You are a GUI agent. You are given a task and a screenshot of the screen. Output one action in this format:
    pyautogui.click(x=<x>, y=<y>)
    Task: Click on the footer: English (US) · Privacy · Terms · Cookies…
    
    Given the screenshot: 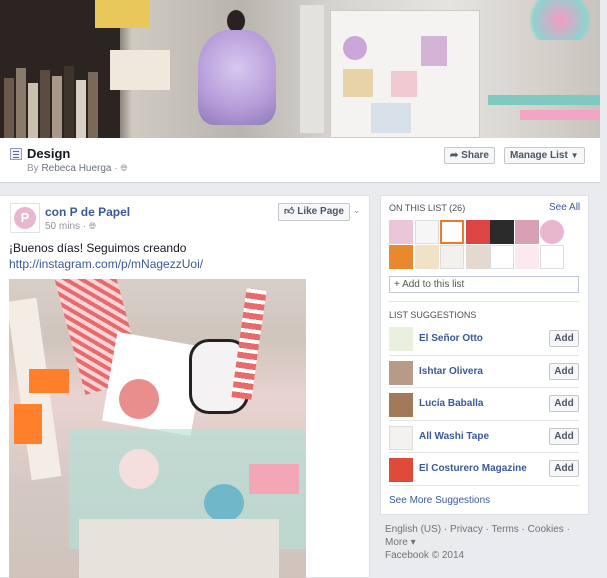 What is the action you would take?
    pyautogui.click(x=477, y=542)
    